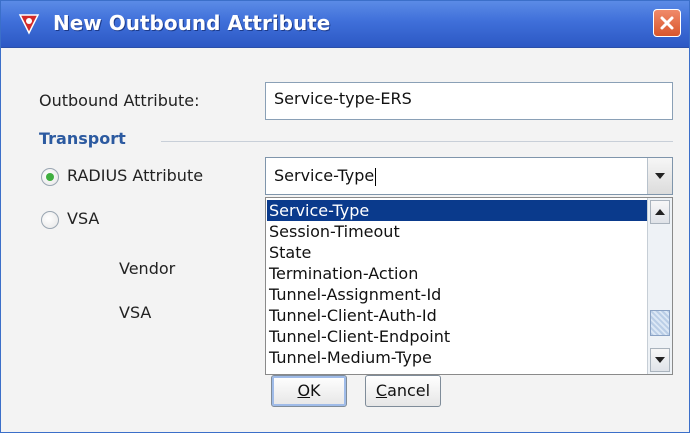 This screenshot has height=433, width=690. I want to click on list-item: Tunnel-Client-Auth-Id, so click(459, 315).